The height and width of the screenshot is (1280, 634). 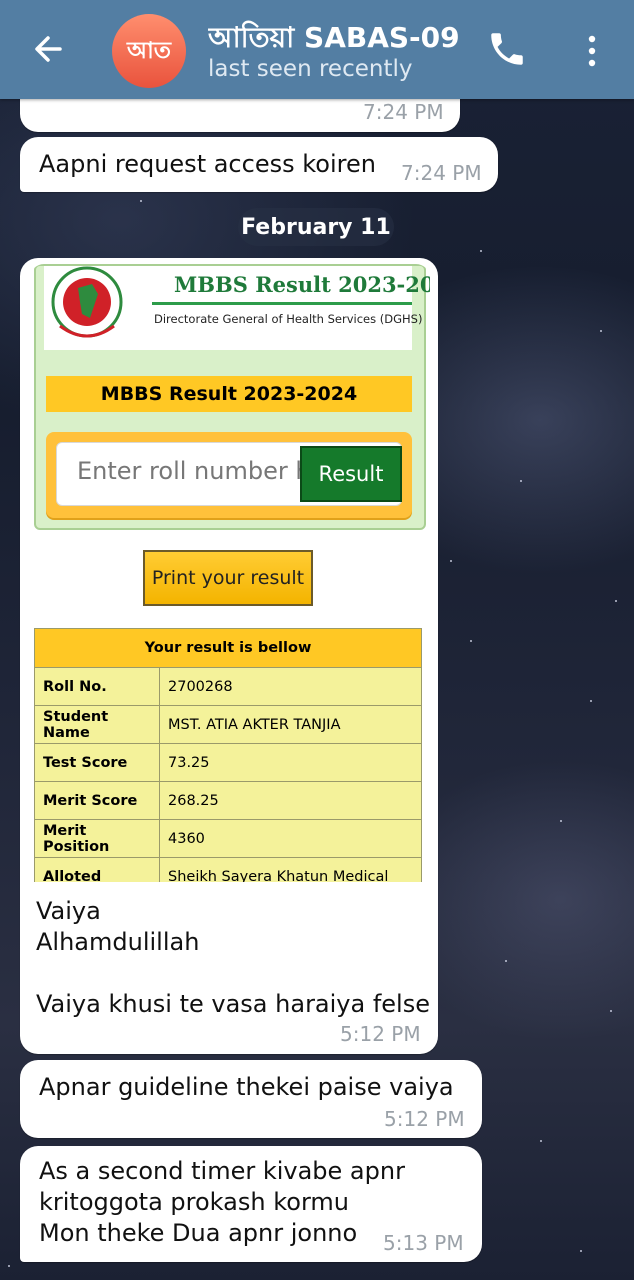 What do you see at coordinates (228, 578) in the screenshot?
I see `print-result-button: Print your result` at bounding box center [228, 578].